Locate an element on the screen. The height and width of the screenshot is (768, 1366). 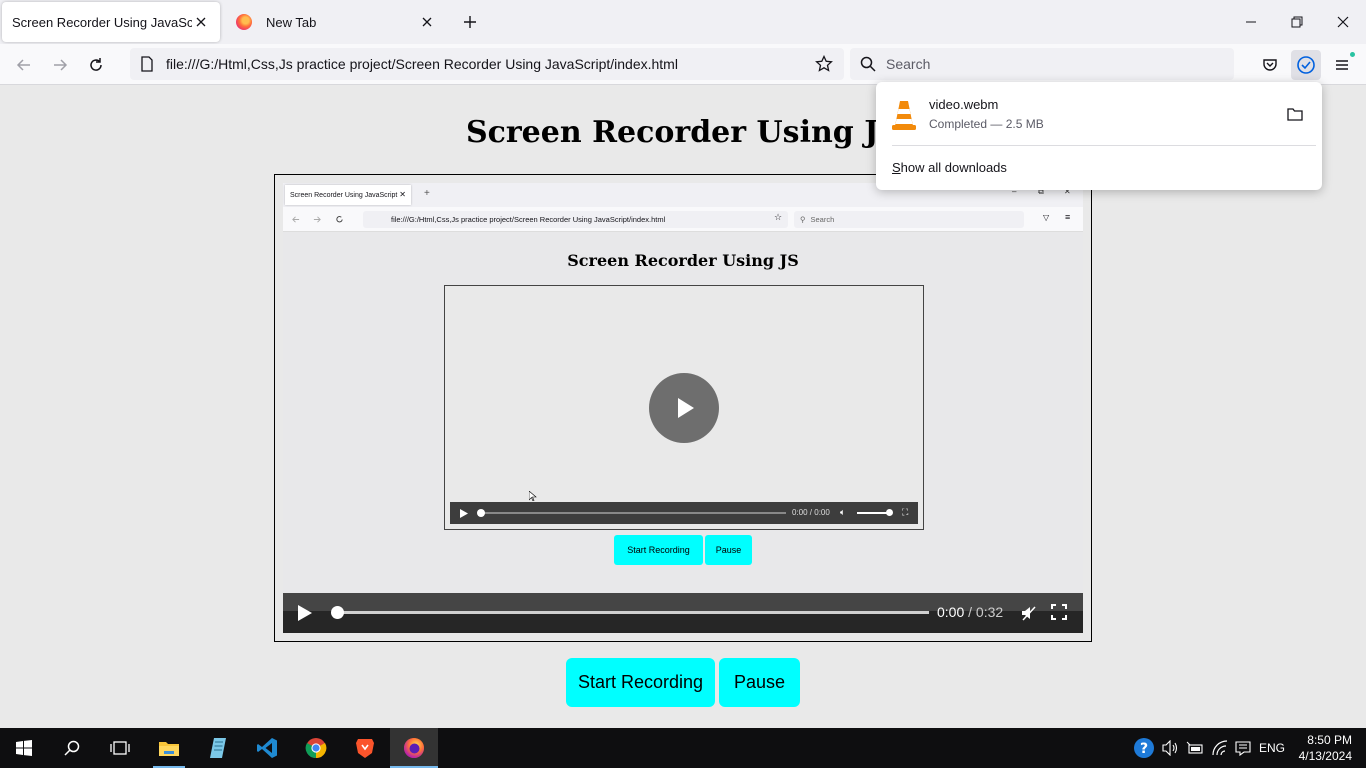
tab-new-tab: New Tab is located at coordinates (336, 22).